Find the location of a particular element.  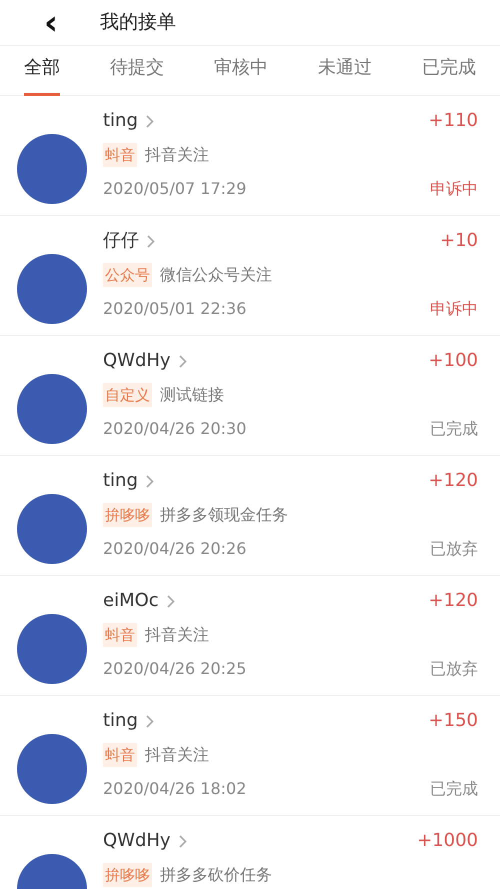

tab: 已完成 is located at coordinates (449, 71).